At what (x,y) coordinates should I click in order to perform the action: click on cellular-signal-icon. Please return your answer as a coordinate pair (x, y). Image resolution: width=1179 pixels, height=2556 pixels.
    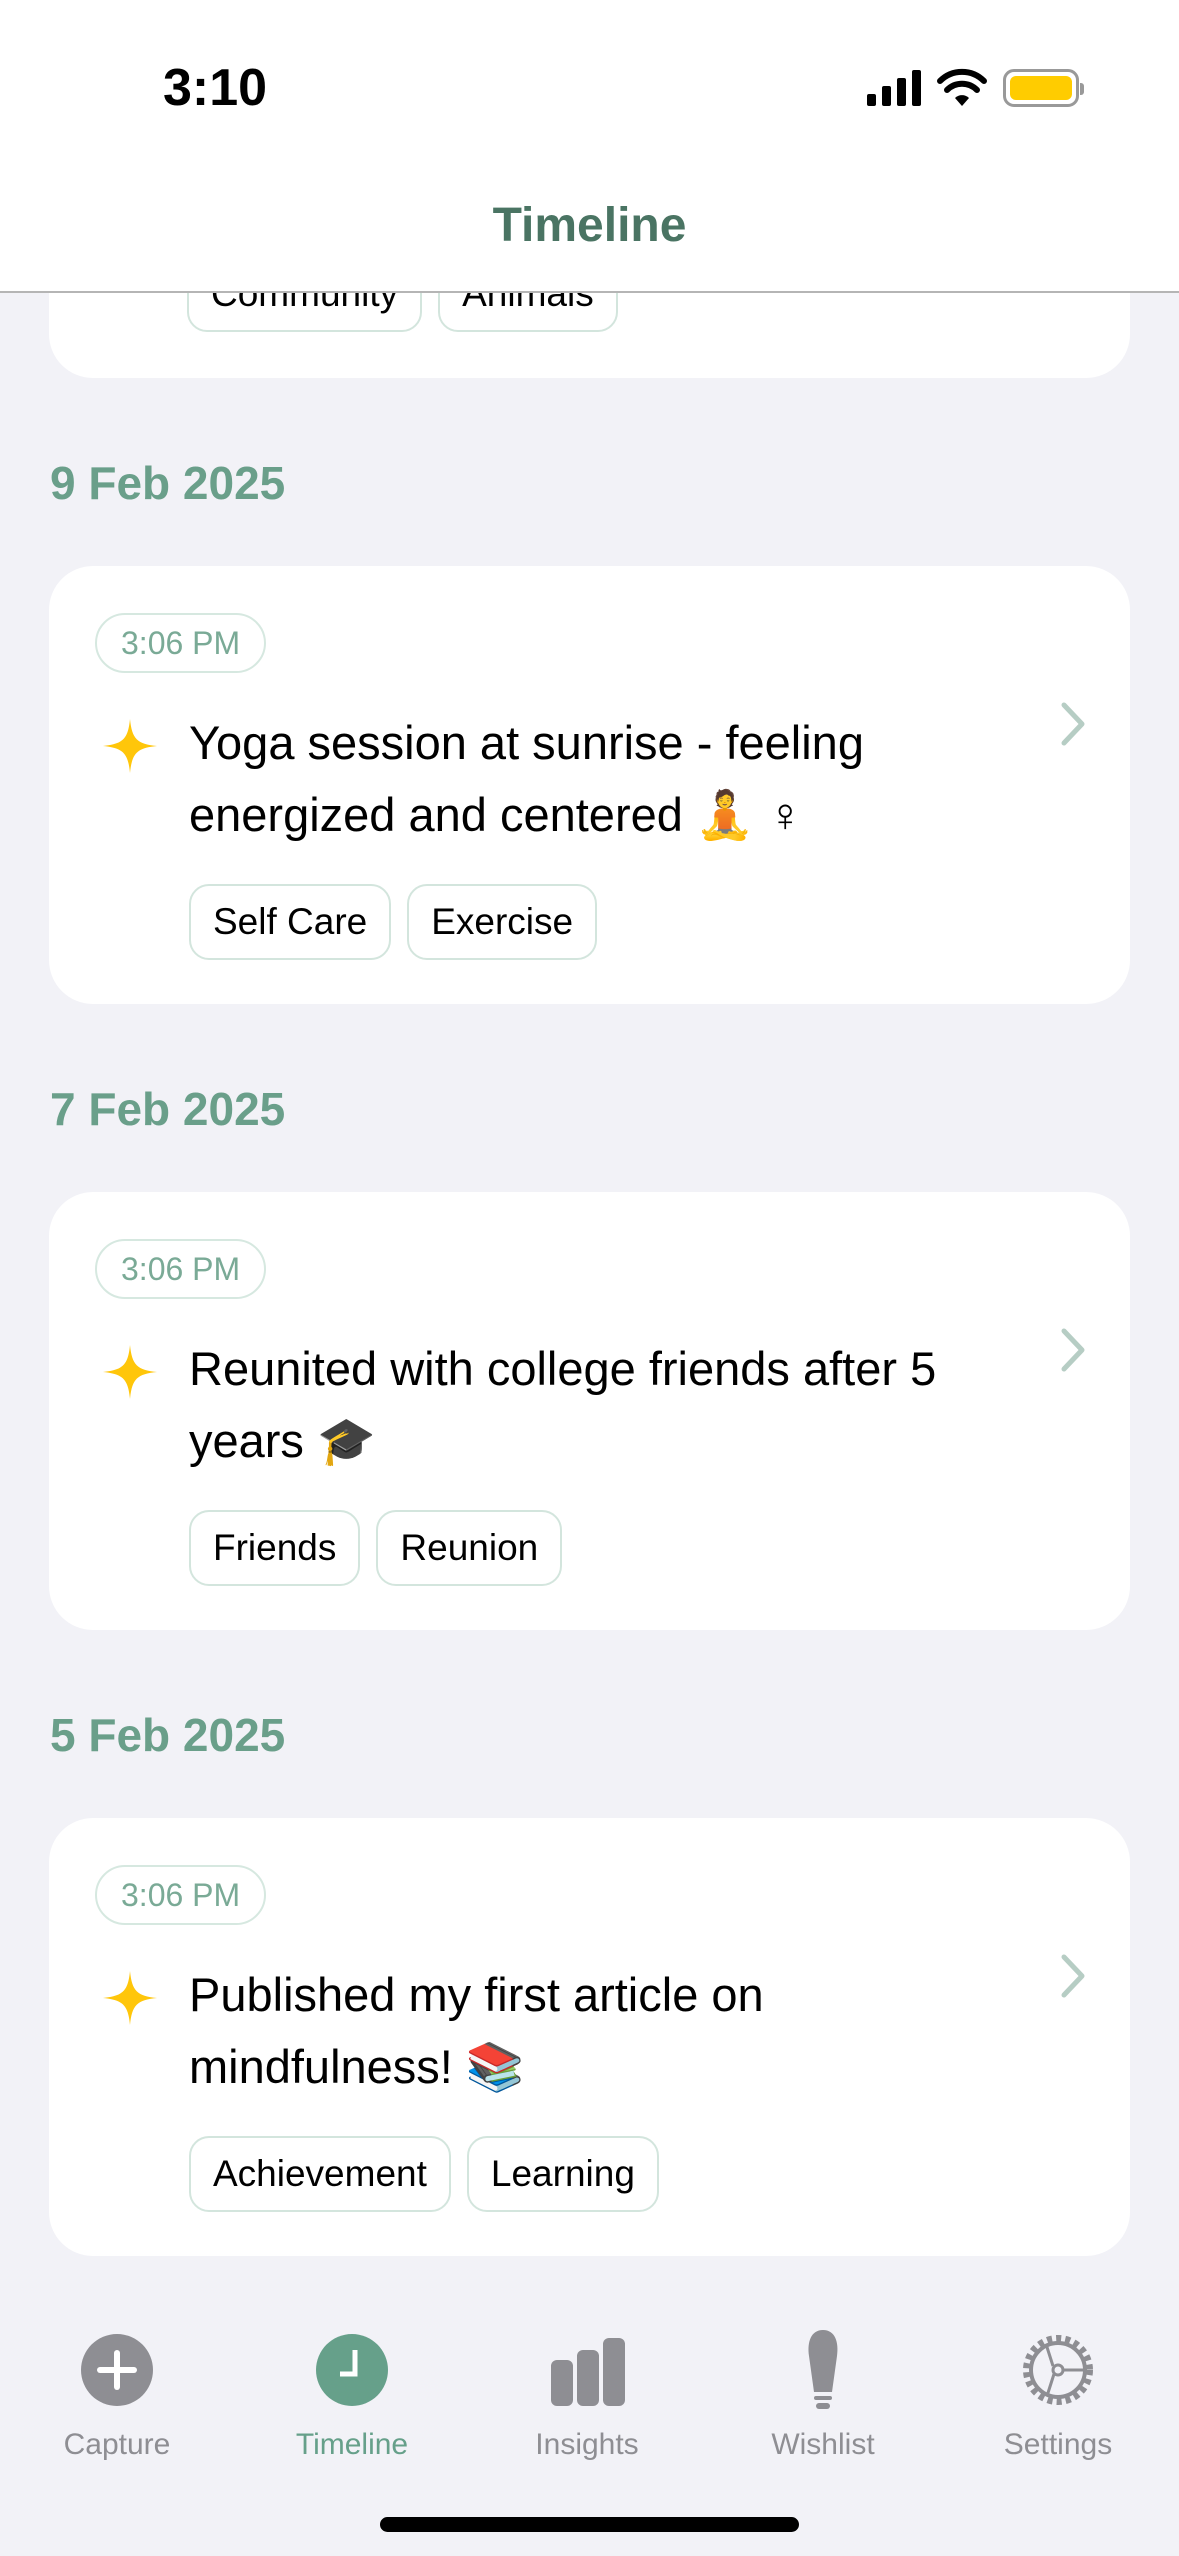
    Looking at the image, I should click on (894, 88).